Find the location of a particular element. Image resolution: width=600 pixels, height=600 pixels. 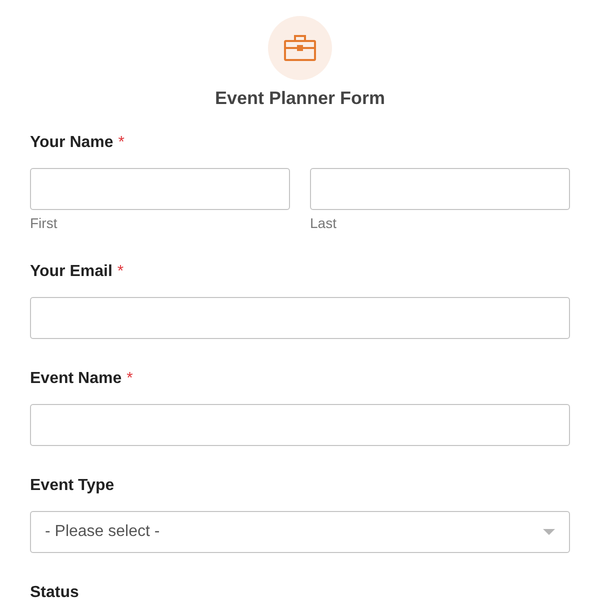

select-dropdown: - Please select - is located at coordinates (300, 532).